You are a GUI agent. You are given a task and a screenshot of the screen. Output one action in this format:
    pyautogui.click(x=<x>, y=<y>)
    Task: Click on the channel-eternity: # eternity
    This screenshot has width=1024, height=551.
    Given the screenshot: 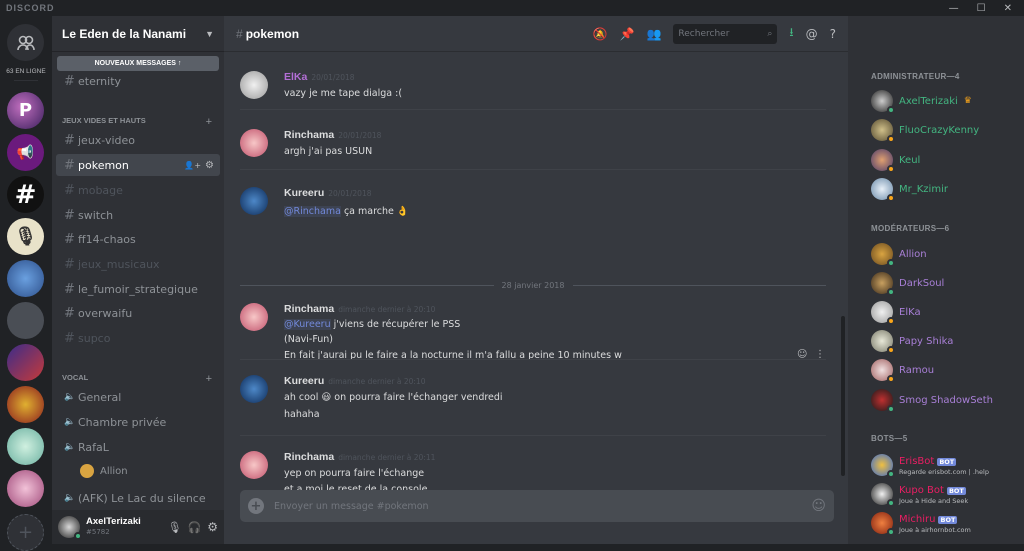 What is the action you would take?
    pyautogui.click(x=138, y=81)
    